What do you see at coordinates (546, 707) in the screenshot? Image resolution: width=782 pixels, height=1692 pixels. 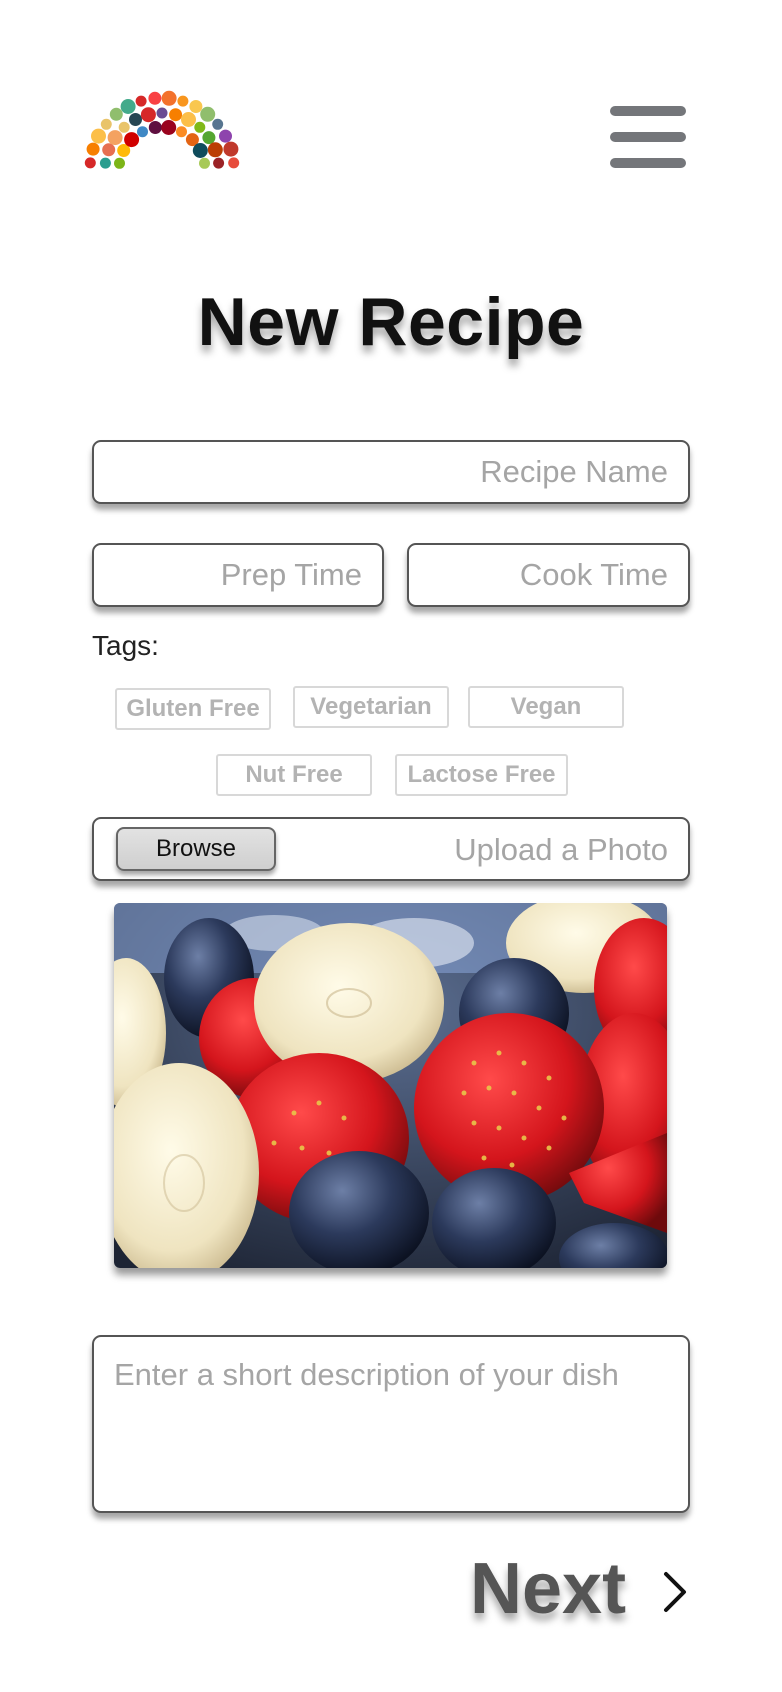 I see `tag-vegan: Vegan` at bounding box center [546, 707].